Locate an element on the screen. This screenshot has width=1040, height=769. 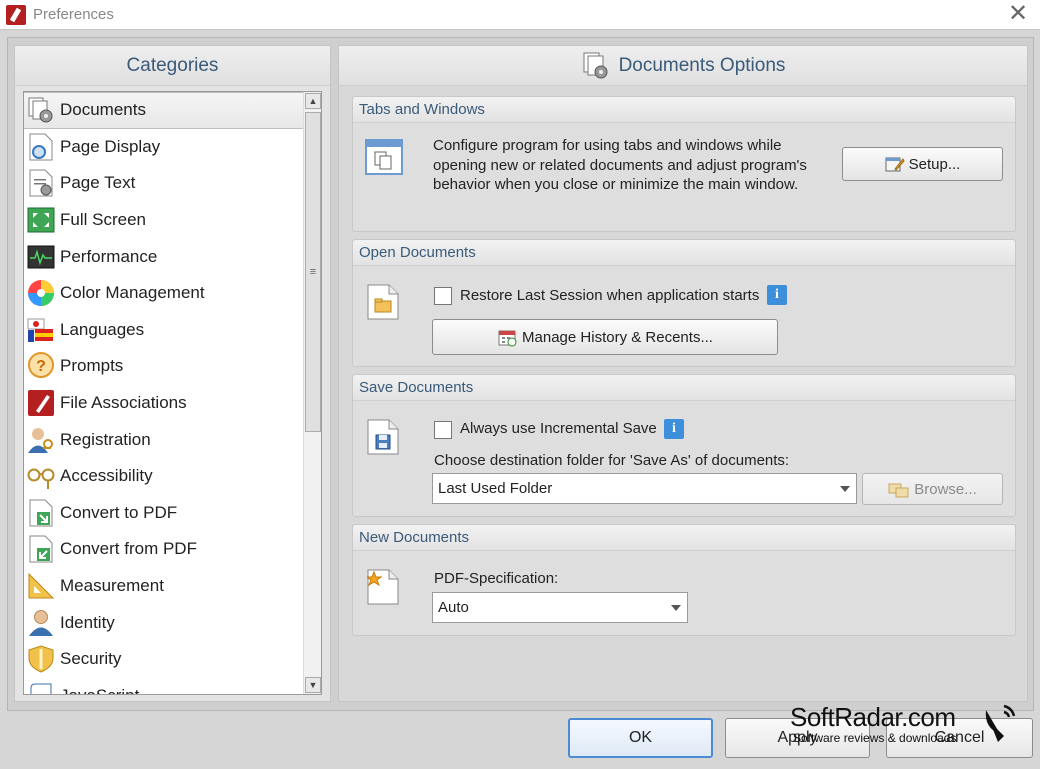
scroll-down-button: ▼ is located at coordinates (313, 685).